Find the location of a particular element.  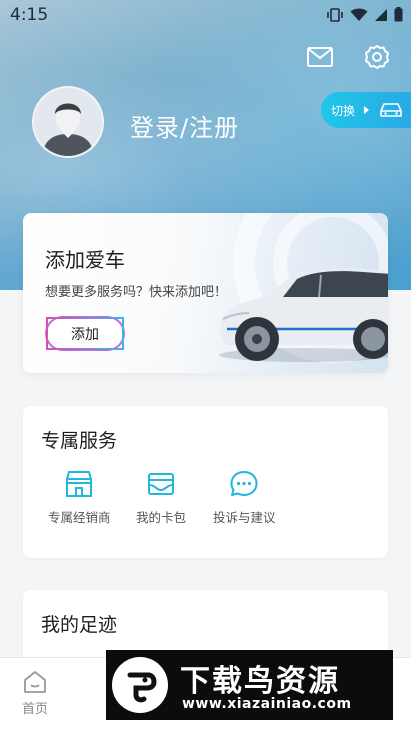

tab-home-label: 首页 is located at coordinates (35, 709).